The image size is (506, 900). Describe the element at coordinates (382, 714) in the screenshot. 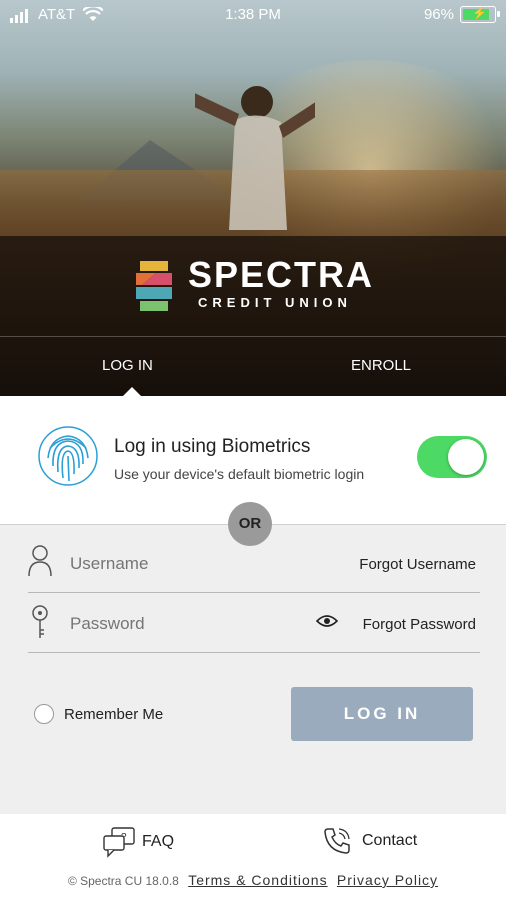

I see `login-button: LOG IN` at that location.